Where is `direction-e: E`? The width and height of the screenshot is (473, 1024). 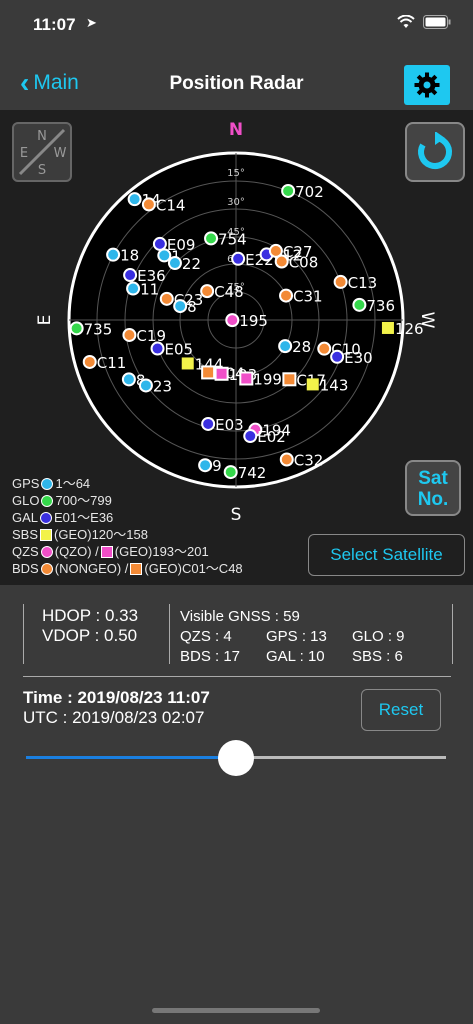 direction-e: E is located at coordinates (45, 320).